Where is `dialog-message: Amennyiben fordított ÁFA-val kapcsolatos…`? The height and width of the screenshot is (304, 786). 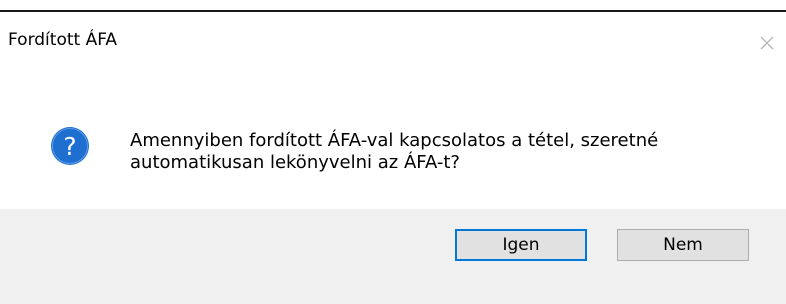
dialog-message: Amennyiben fordított ÁFA-val kapcsolatos… is located at coordinates (394, 151).